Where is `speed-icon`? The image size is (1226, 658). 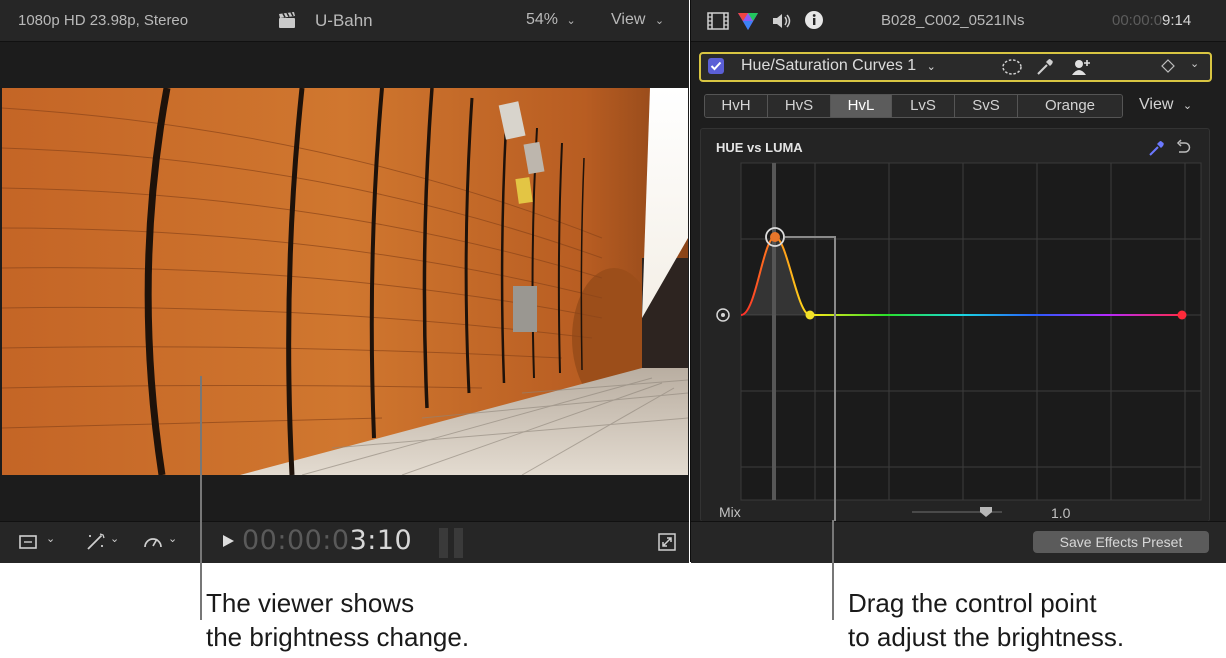 speed-icon is located at coordinates (153, 544).